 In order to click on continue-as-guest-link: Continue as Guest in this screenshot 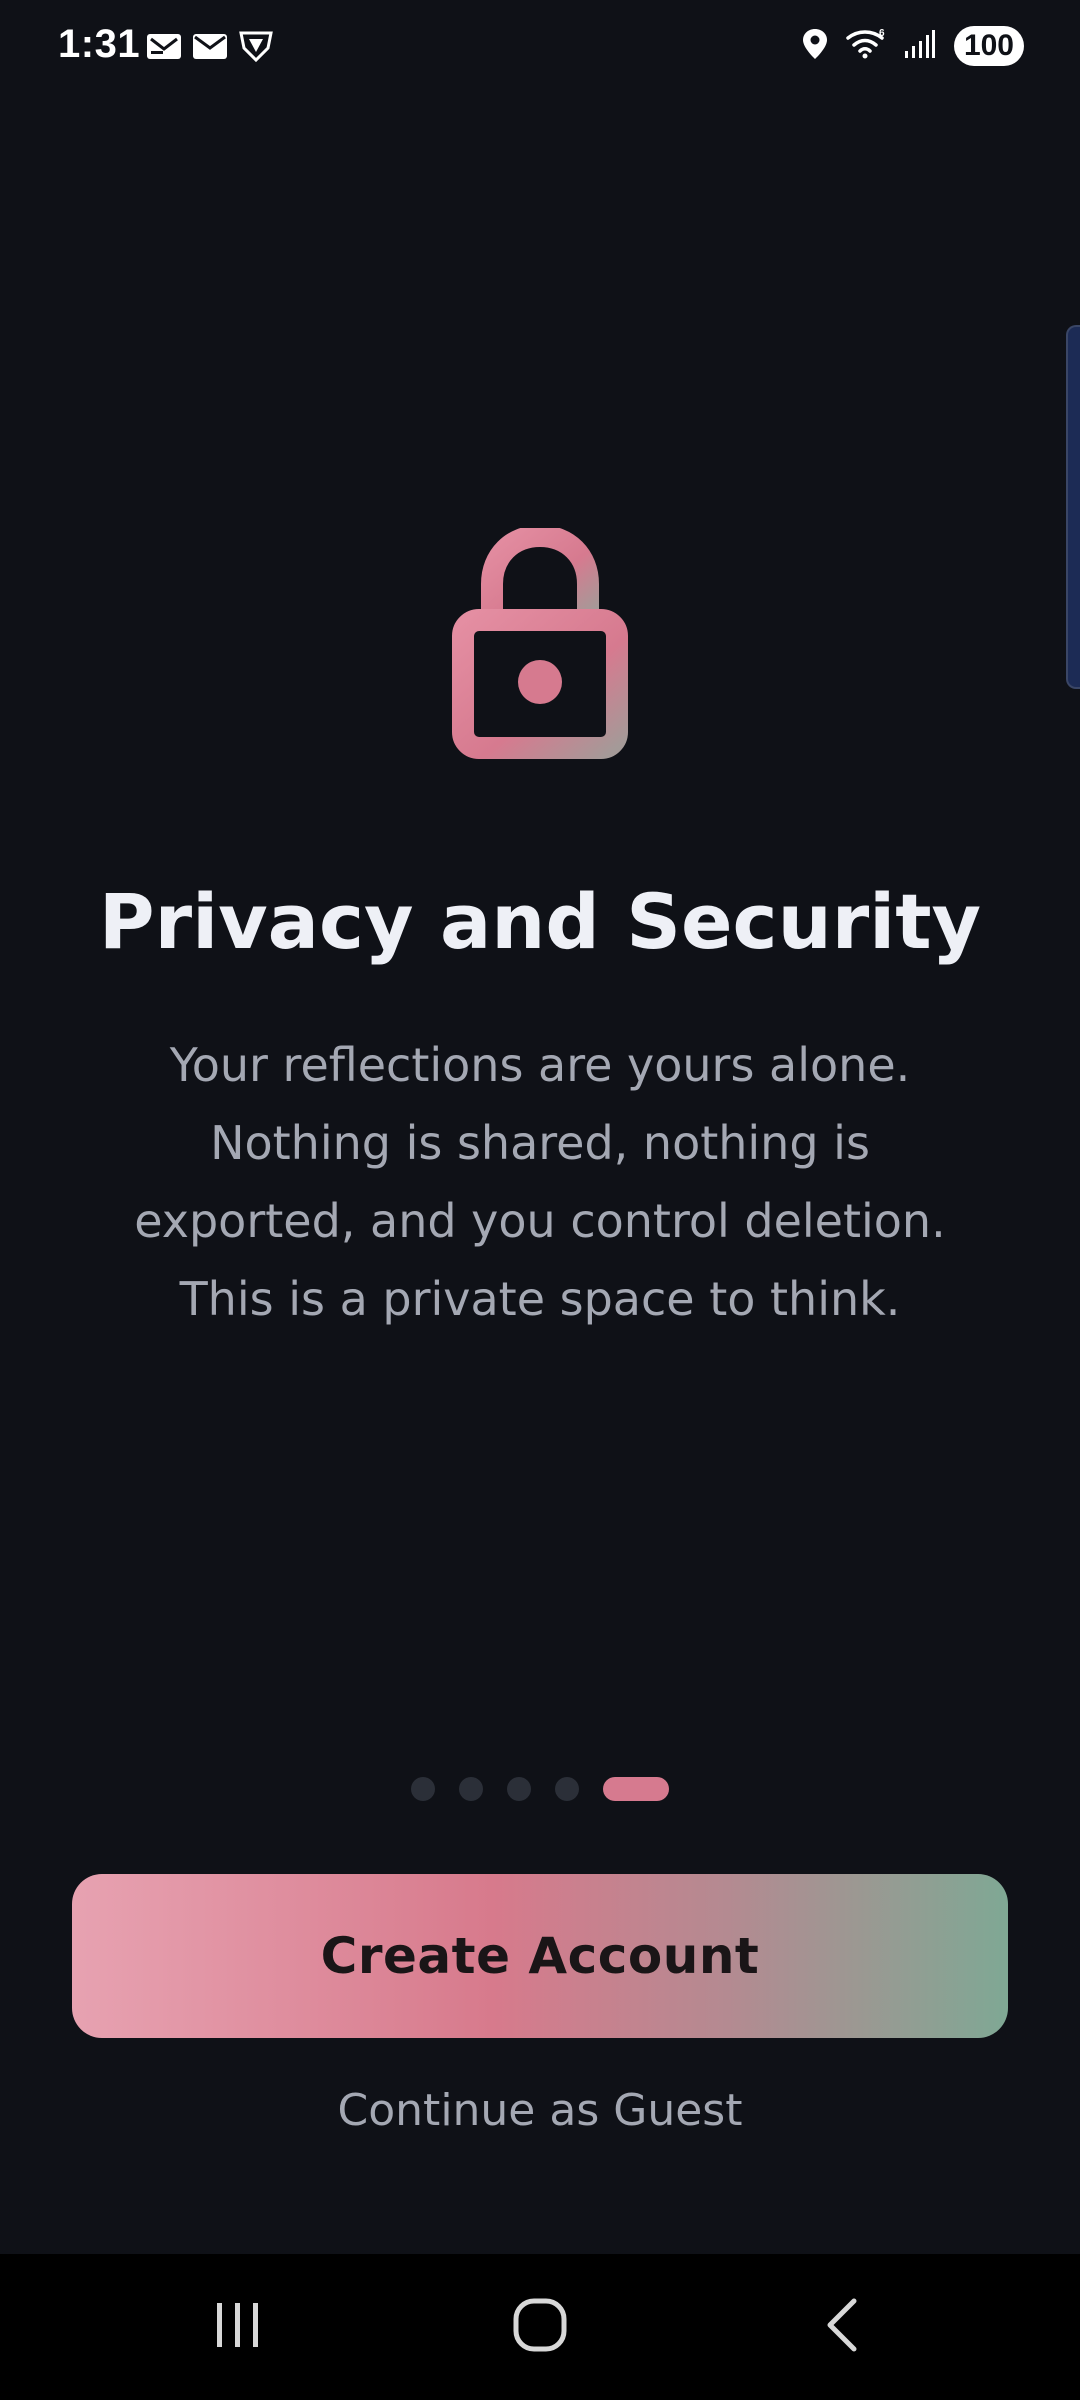, I will do `click(540, 2111)`.